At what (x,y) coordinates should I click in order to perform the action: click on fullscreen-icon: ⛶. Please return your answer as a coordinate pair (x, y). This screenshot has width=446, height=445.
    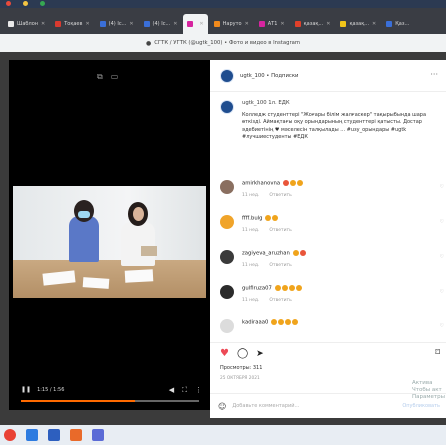
    Looking at the image, I should click on (184, 390).